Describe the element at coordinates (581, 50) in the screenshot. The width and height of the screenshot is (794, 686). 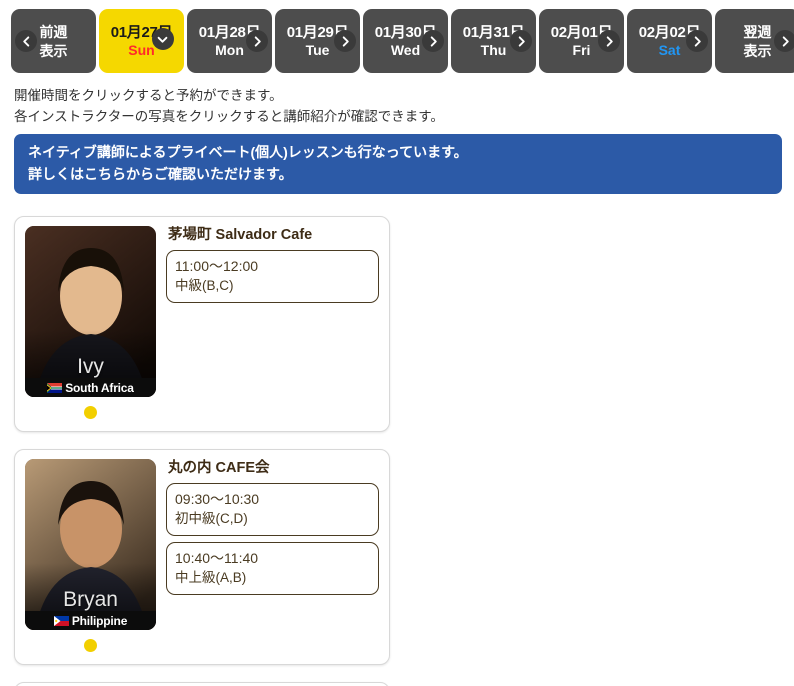
I see `date-tab-weekday: Fri` at that location.